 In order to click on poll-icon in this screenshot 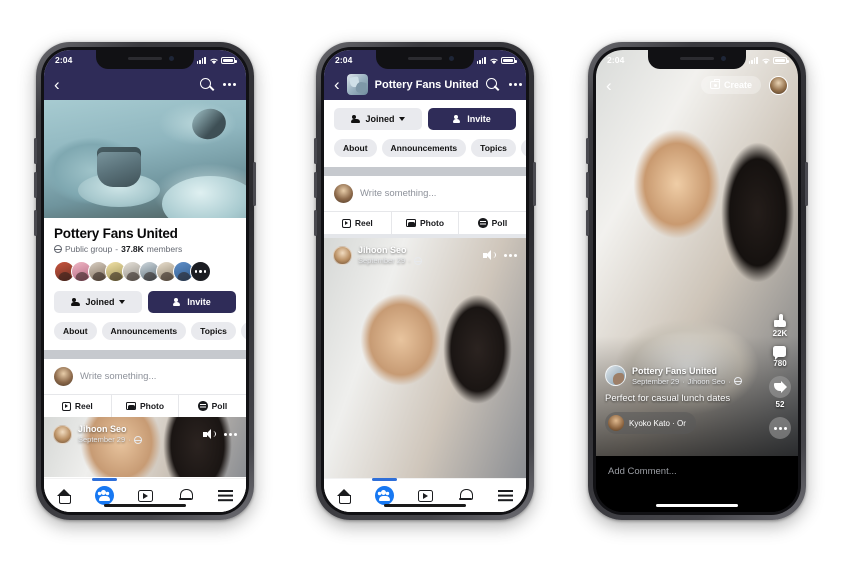, I will do `click(483, 223)`.